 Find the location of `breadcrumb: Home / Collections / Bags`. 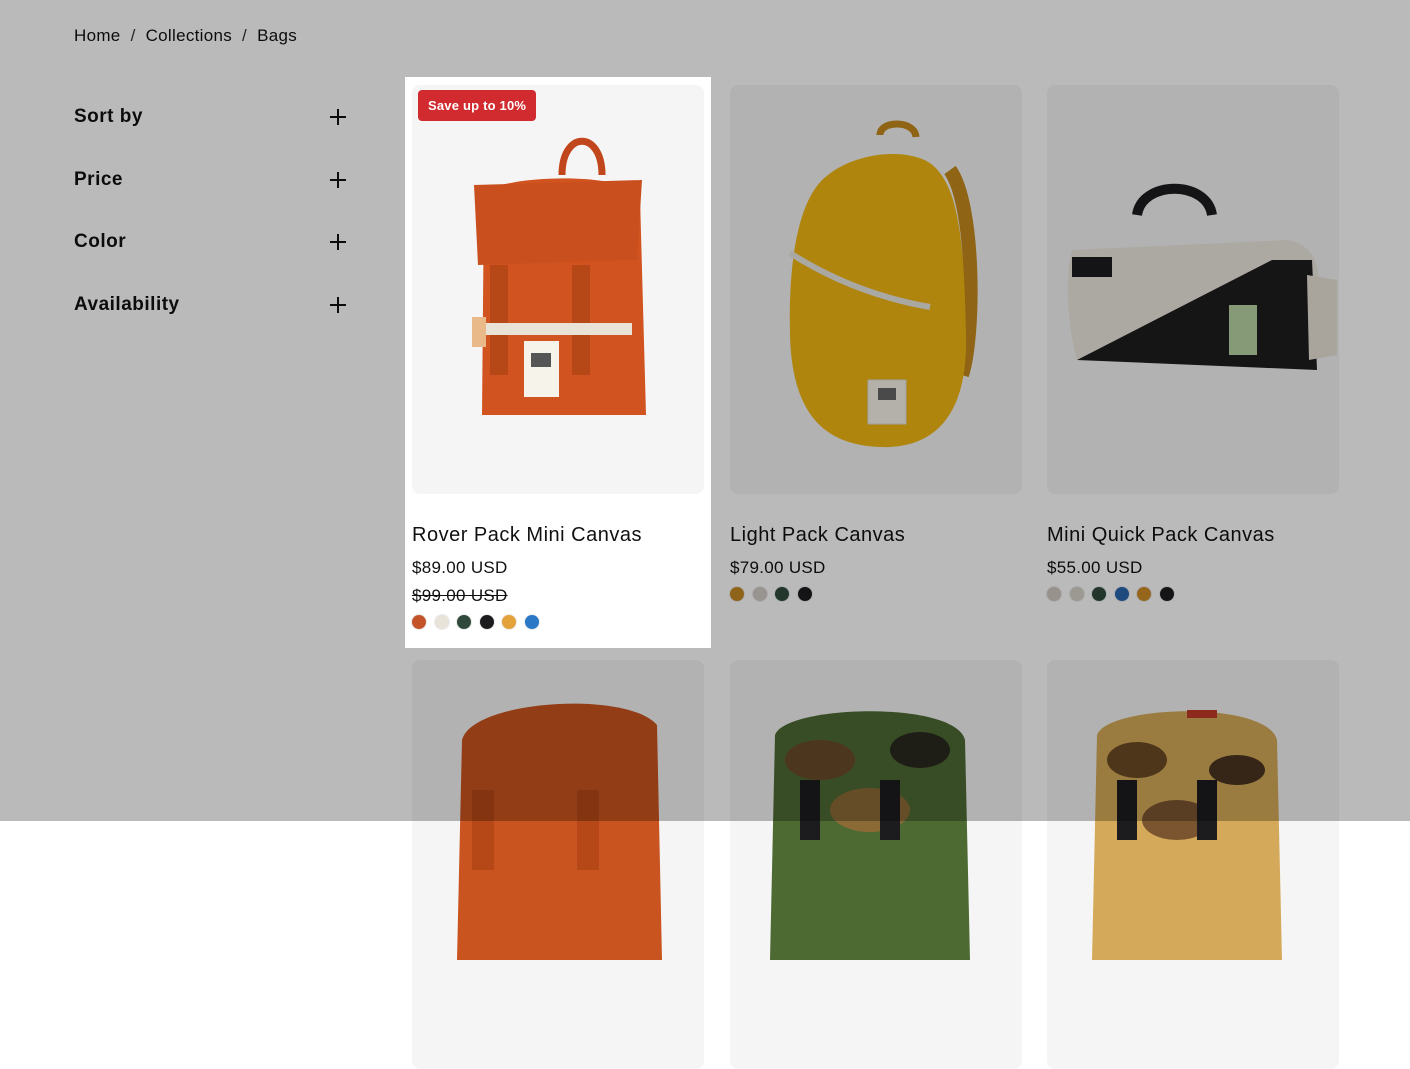

breadcrumb: Home / Collections / Bags is located at coordinates (185, 36).